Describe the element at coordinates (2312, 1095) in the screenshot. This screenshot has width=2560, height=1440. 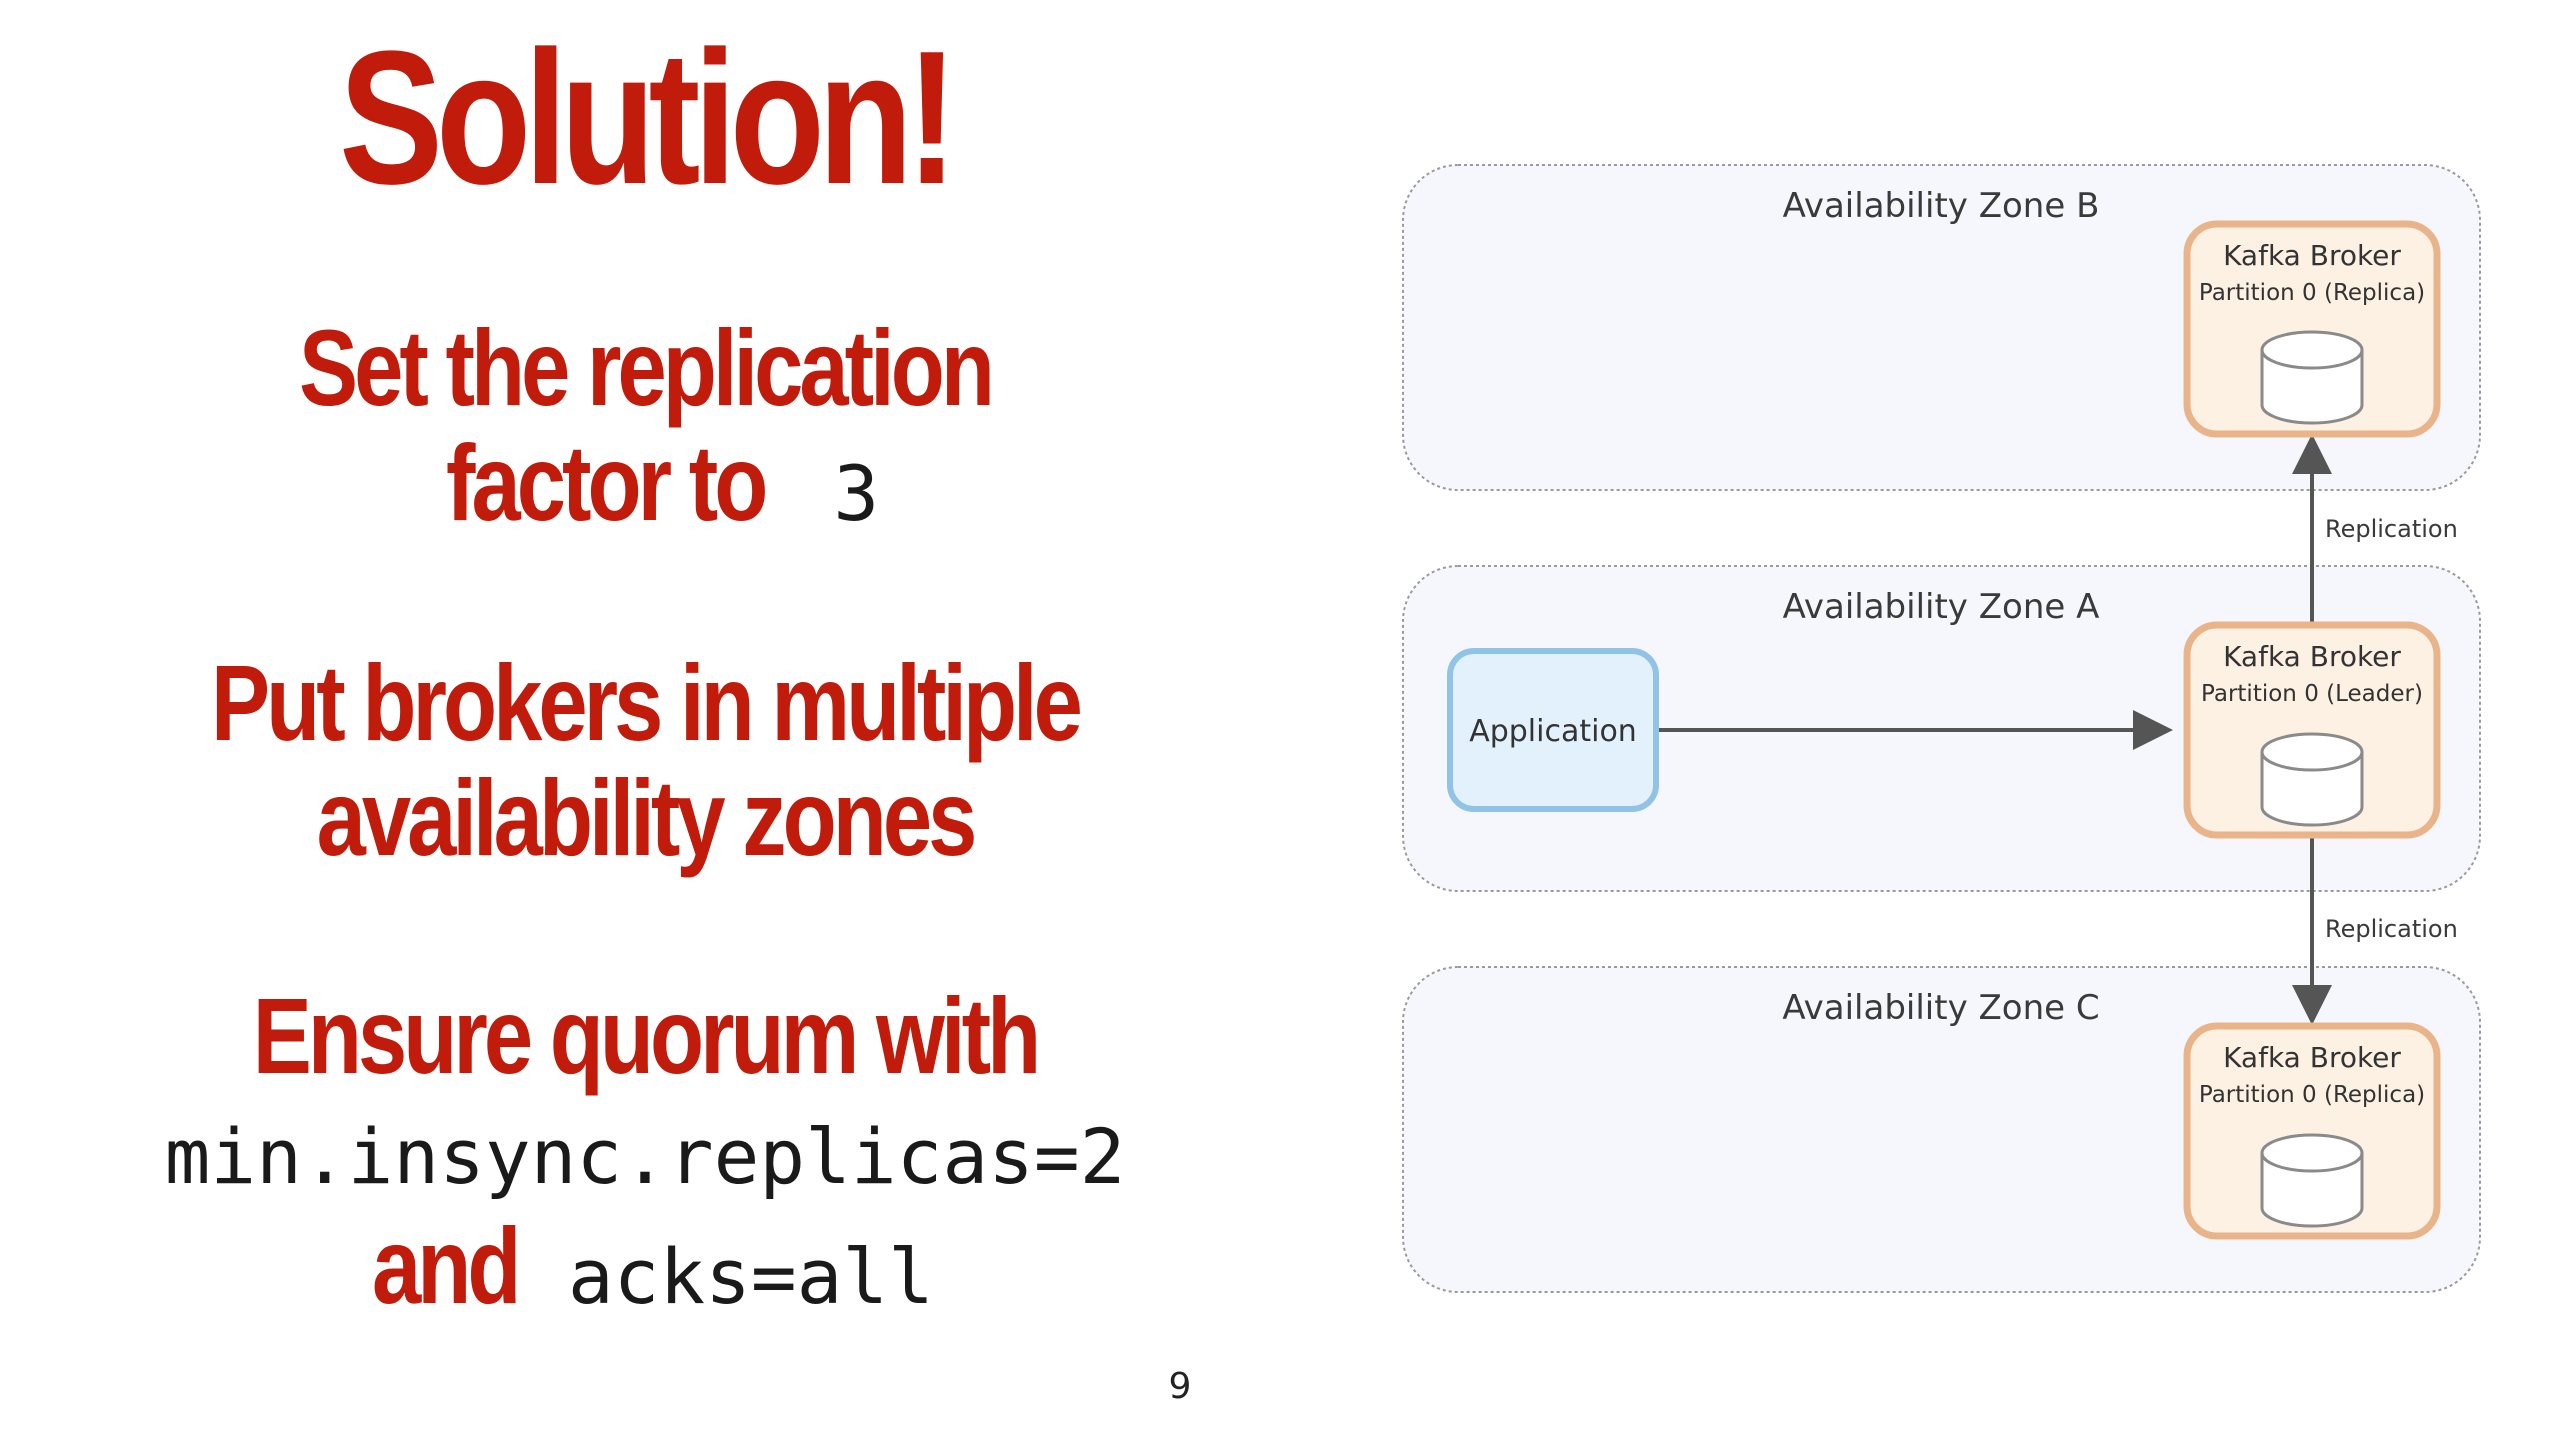
I see `broker-c-subtitle: Partition 0 (Replica)` at that location.